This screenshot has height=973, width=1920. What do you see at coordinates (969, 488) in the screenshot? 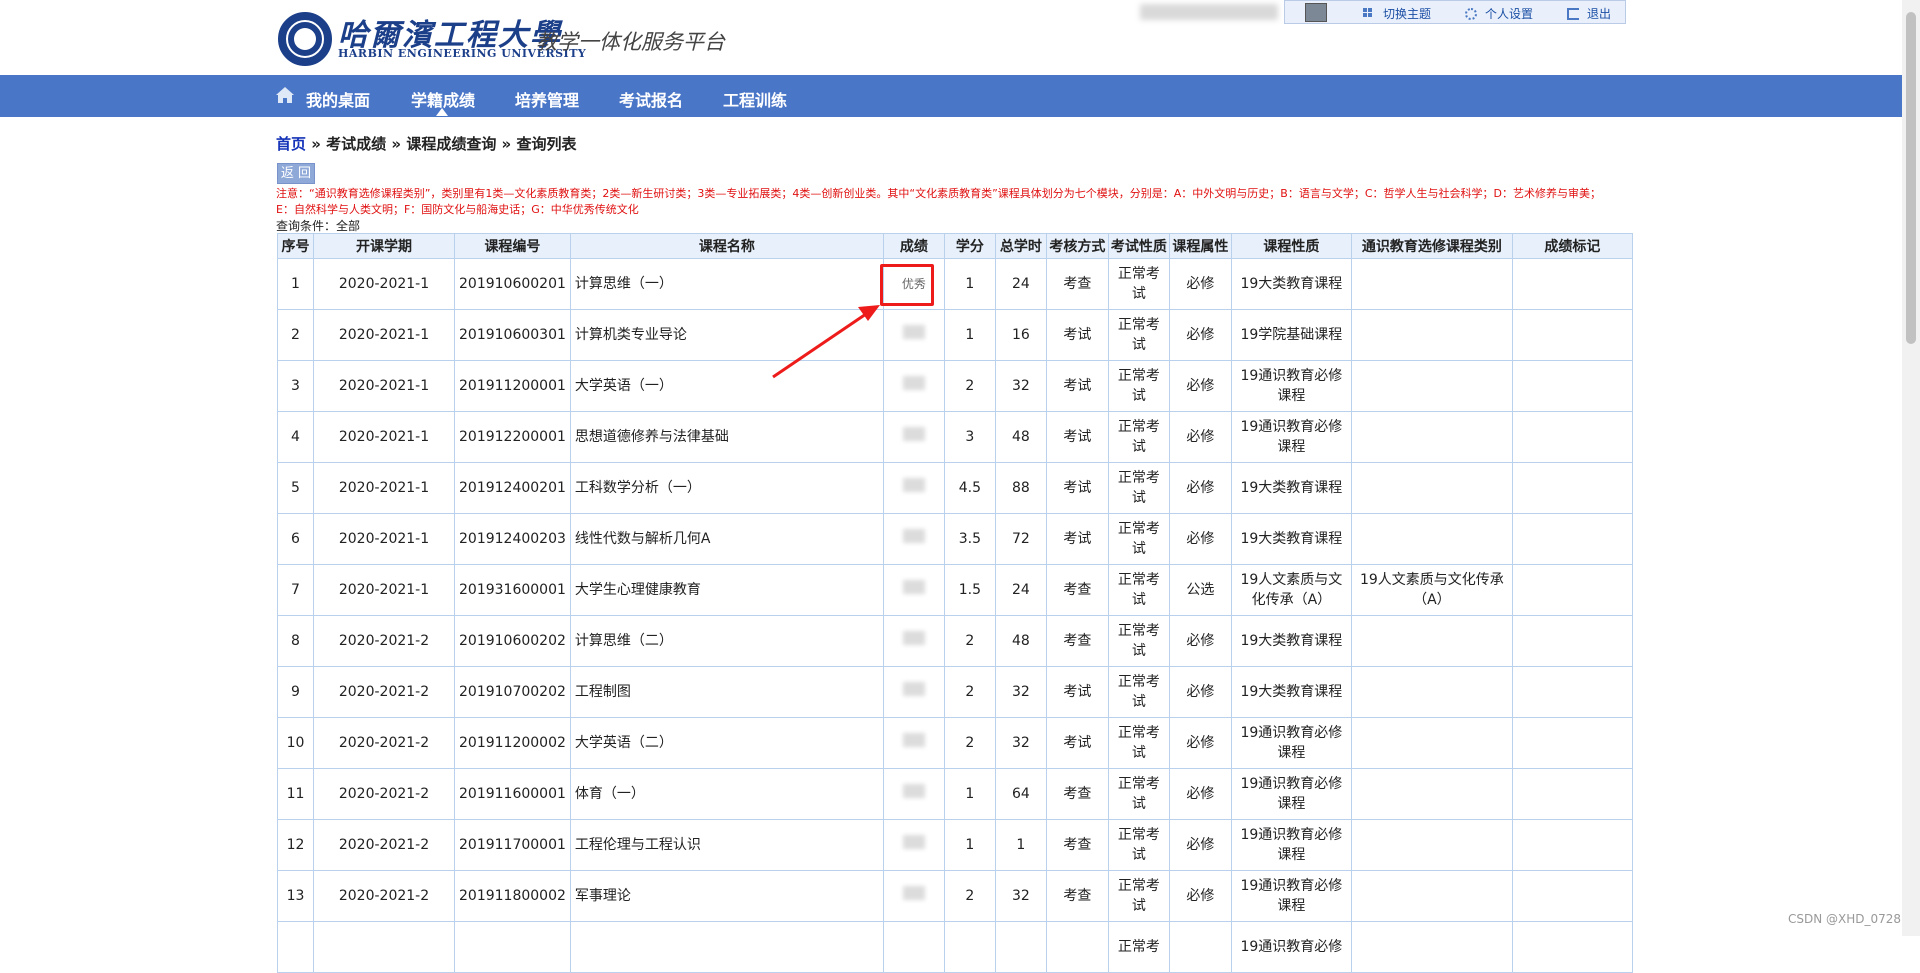
I see `table-cell: 4.5` at bounding box center [969, 488].